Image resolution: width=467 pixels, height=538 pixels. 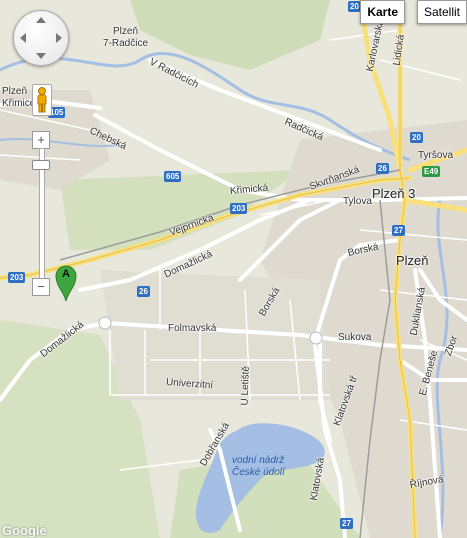 I want to click on street-view-pegman, so click(x=42, y=100).